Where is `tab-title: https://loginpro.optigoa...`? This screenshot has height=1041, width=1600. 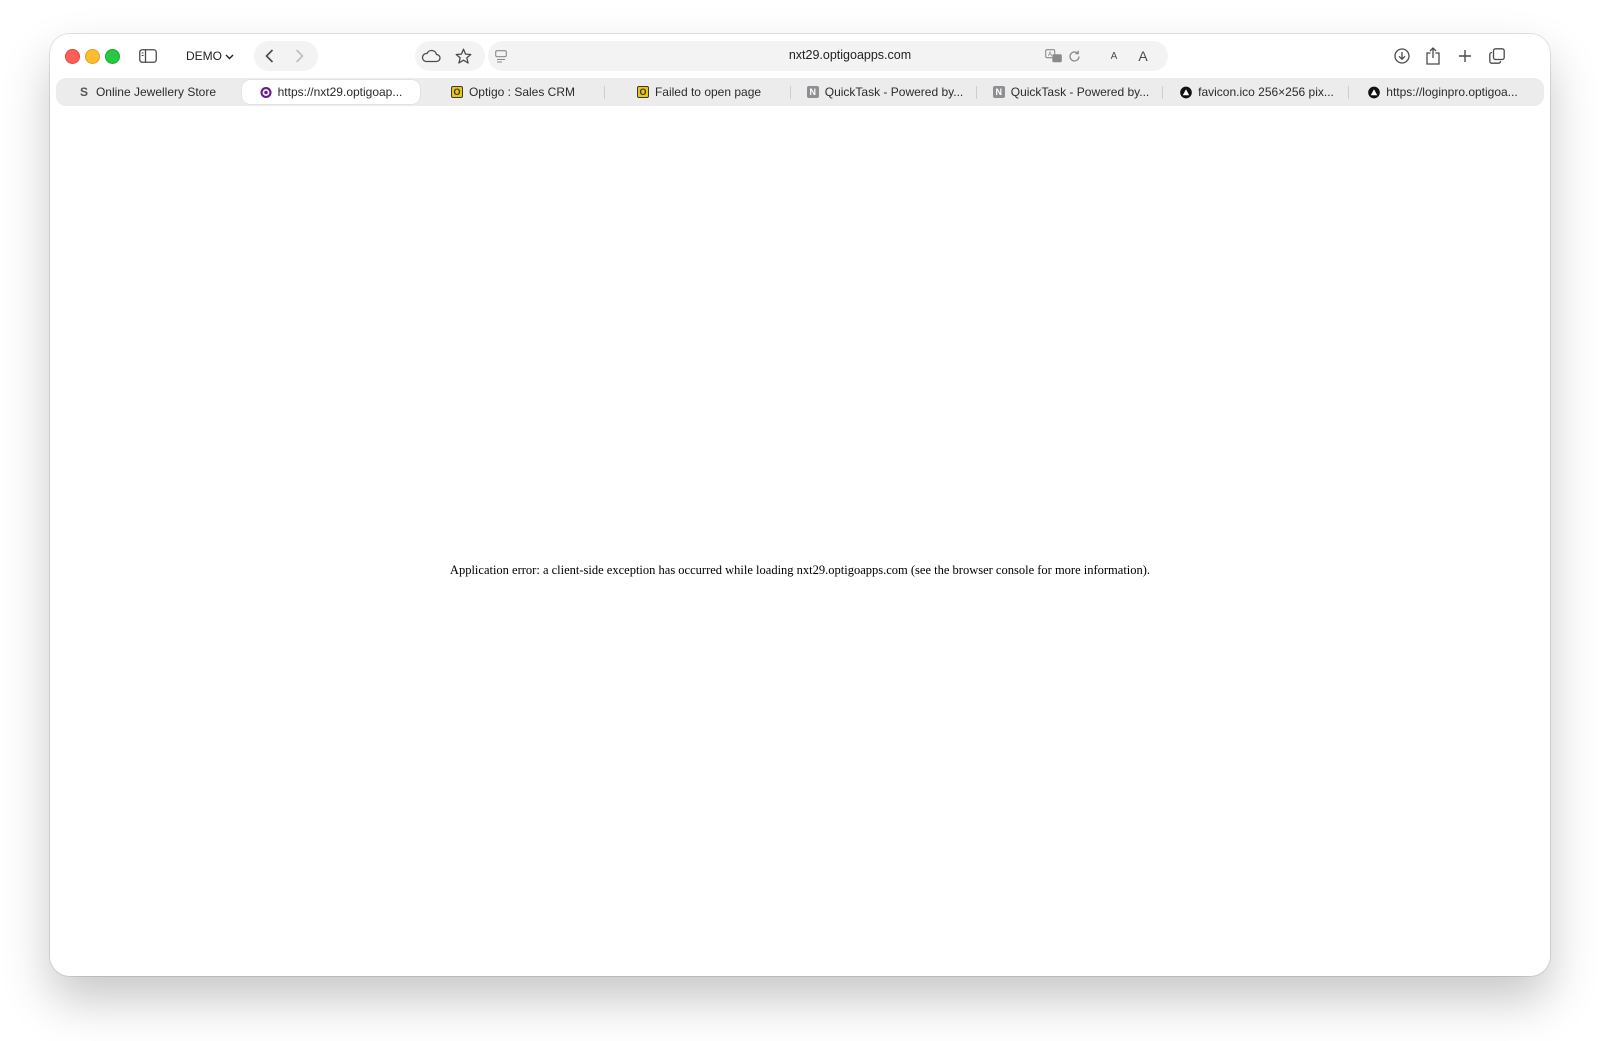 tab-title: https://loginpro.optigoa... is located at coordinates (1452, 92).